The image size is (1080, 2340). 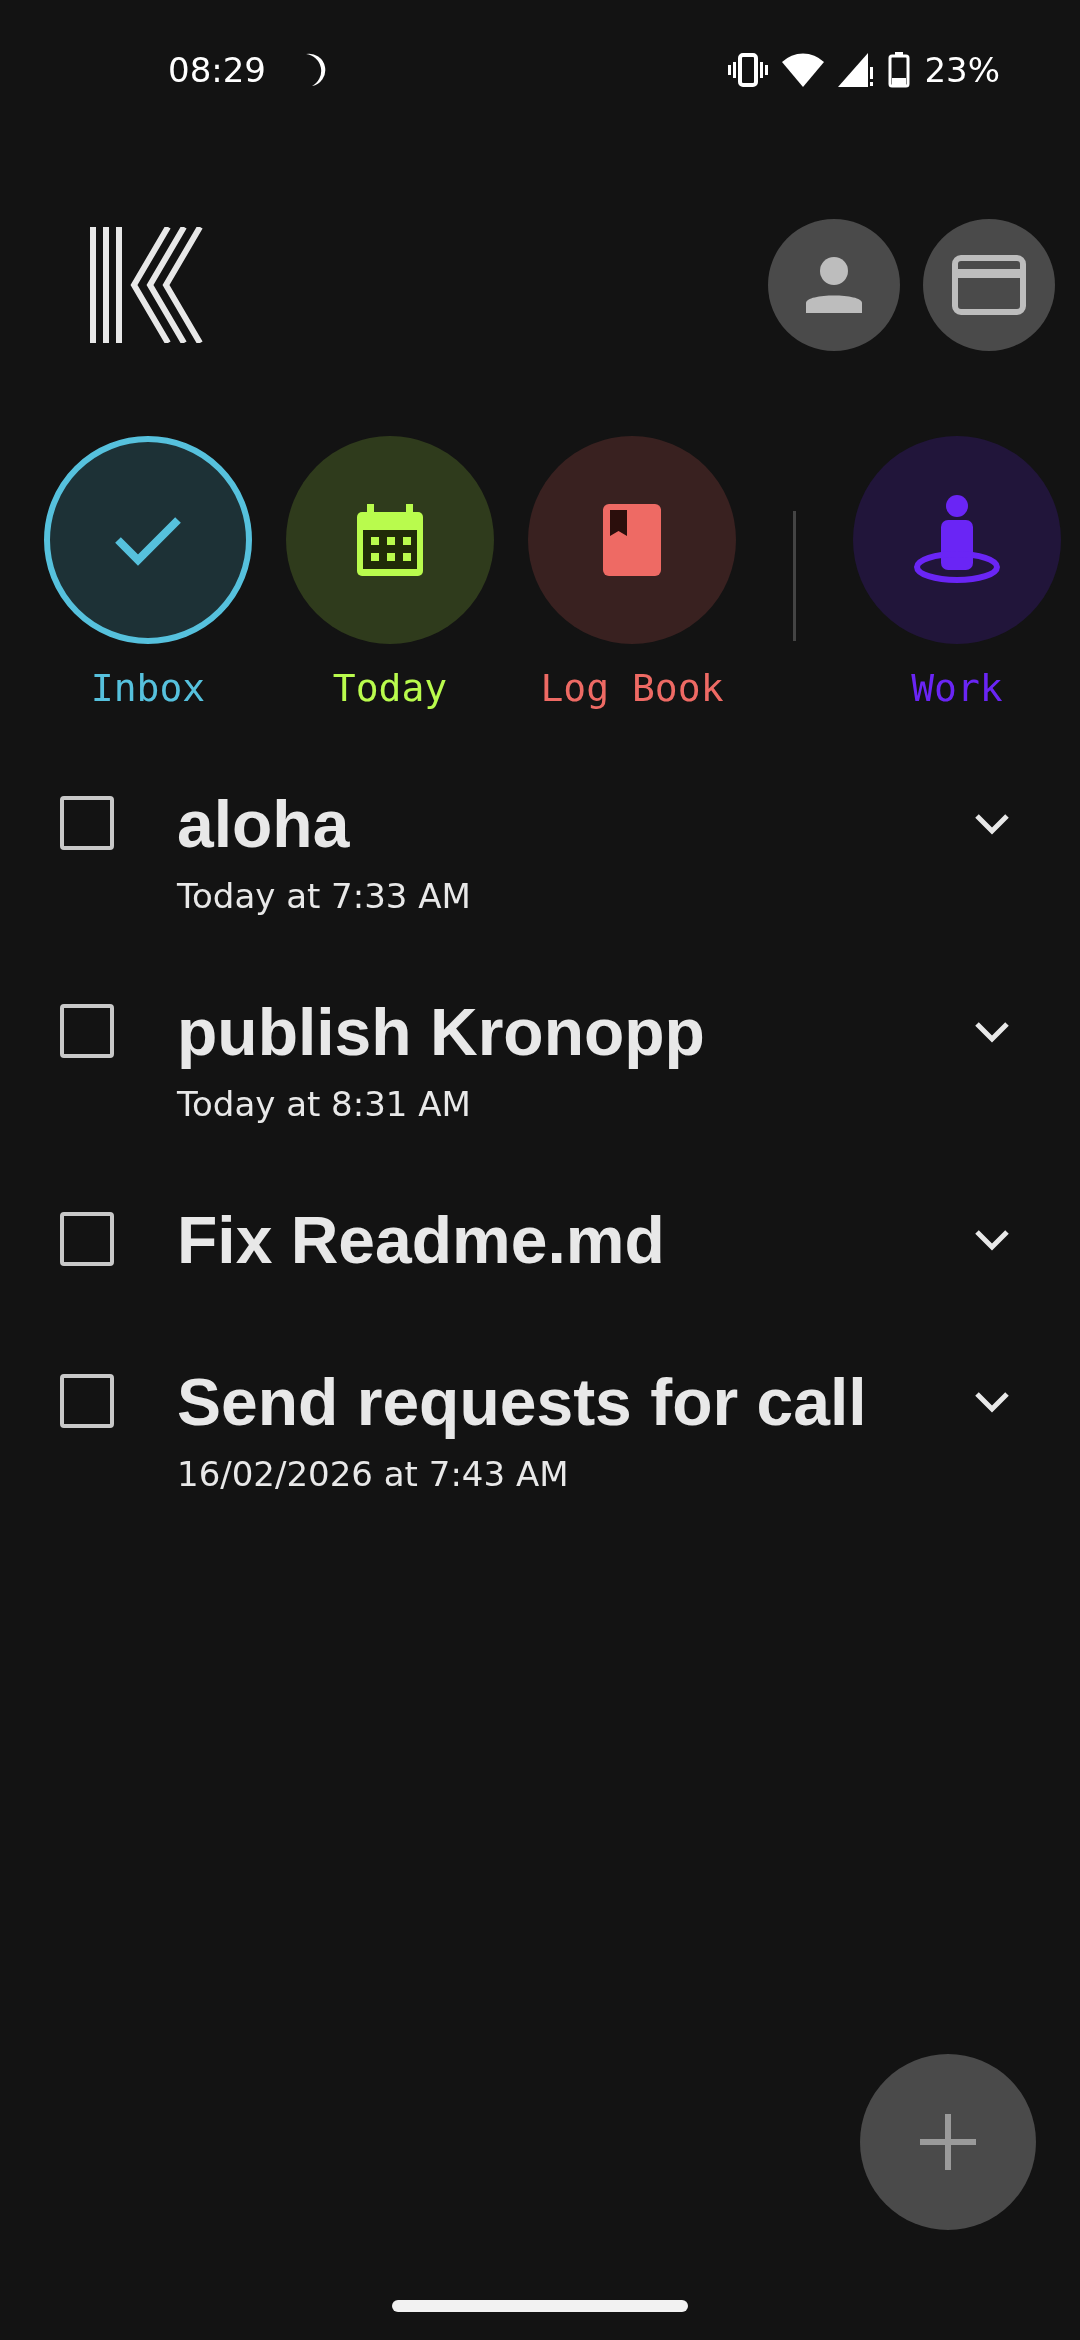 I want to click on person-on-spot-icon, so click(x=957, y=540).